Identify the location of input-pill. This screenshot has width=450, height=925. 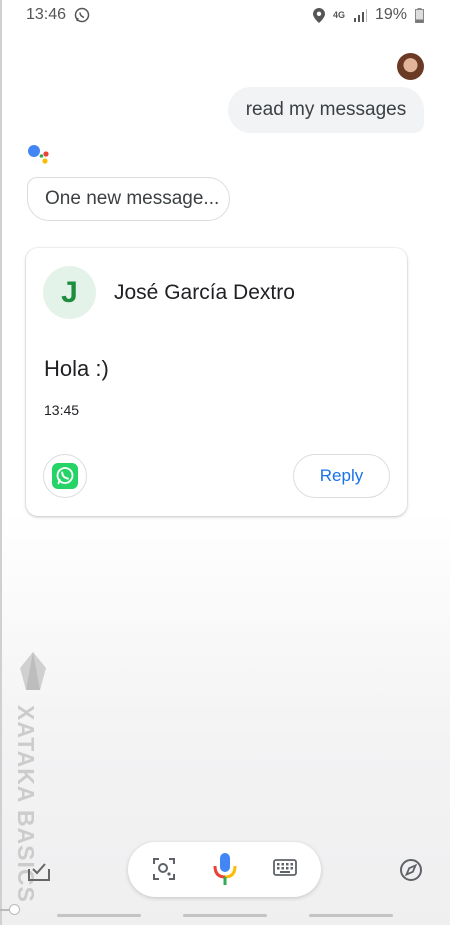
(224, 869).